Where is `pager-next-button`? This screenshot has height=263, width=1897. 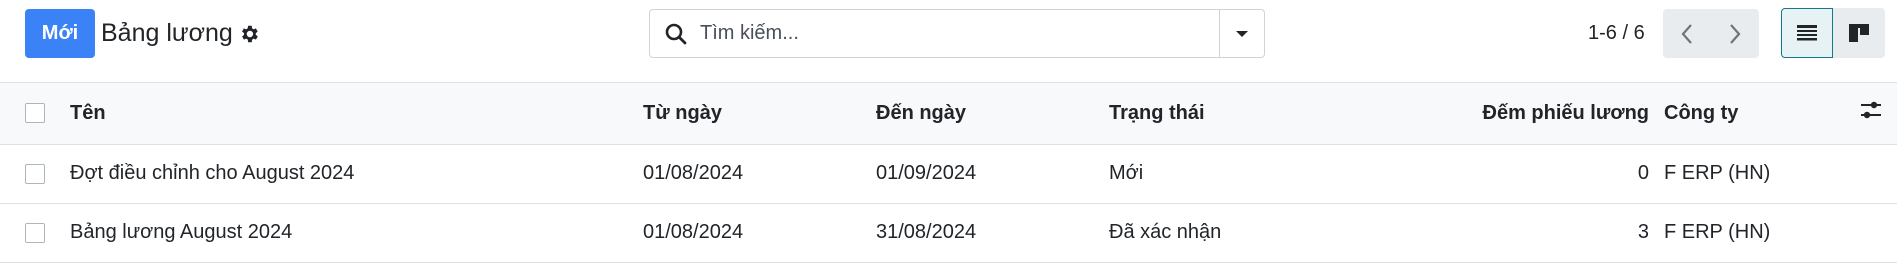 pager-next-button is located at coordinates (1735, 33).